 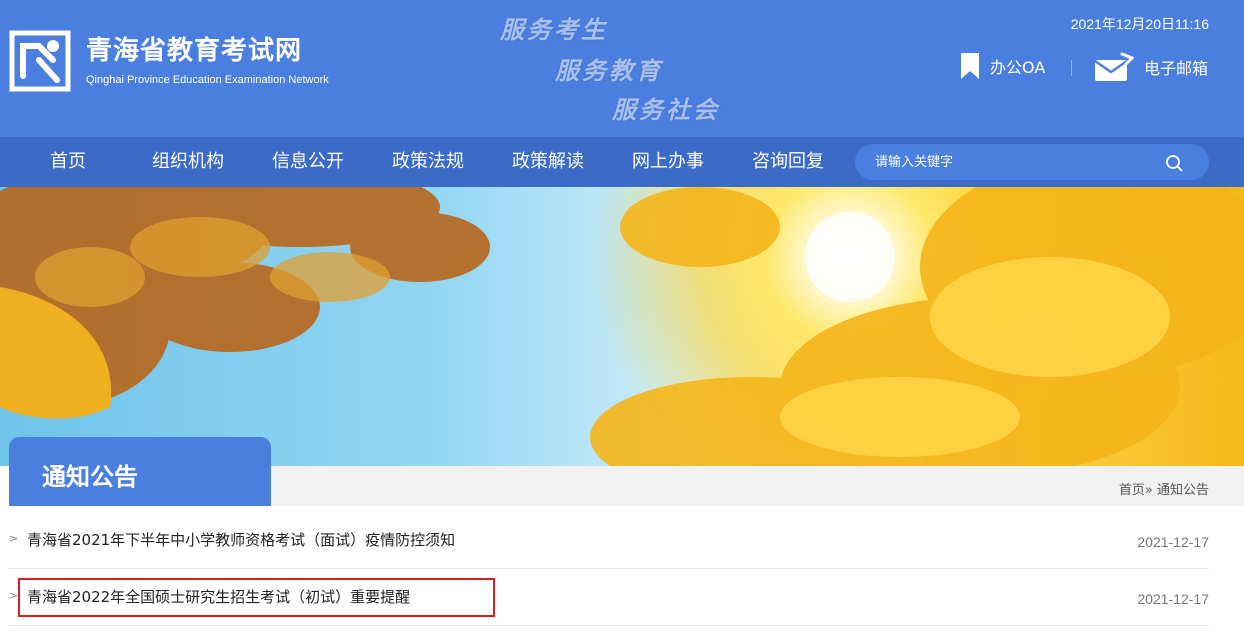 What do you see at coordinates (1071, 68) in the screenshot?
I see `header-divider` at bounding box center [1071, 68].